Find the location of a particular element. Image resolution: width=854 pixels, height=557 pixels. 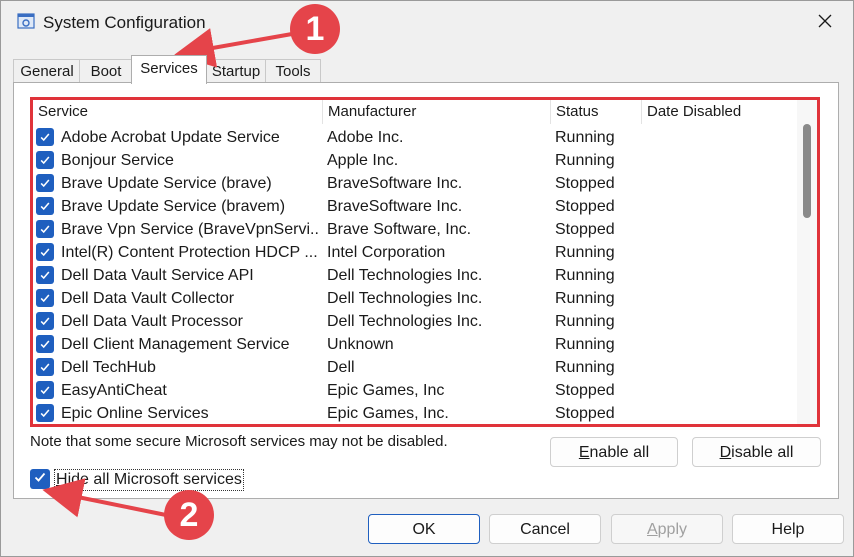

tab-general: General is located at coordinates (47, 71).